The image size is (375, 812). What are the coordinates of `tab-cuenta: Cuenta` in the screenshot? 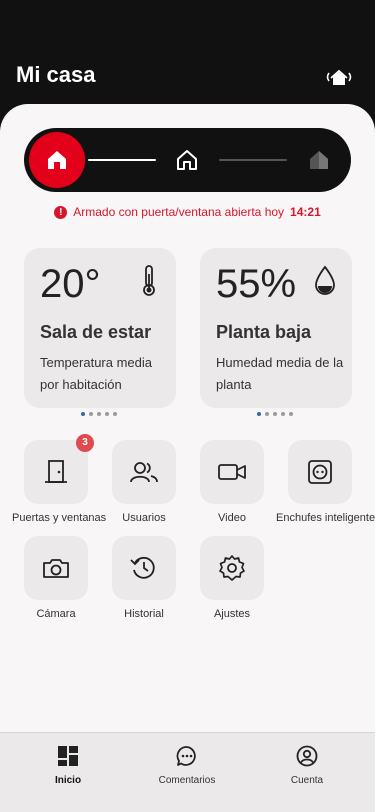 It's located at (307, 765).